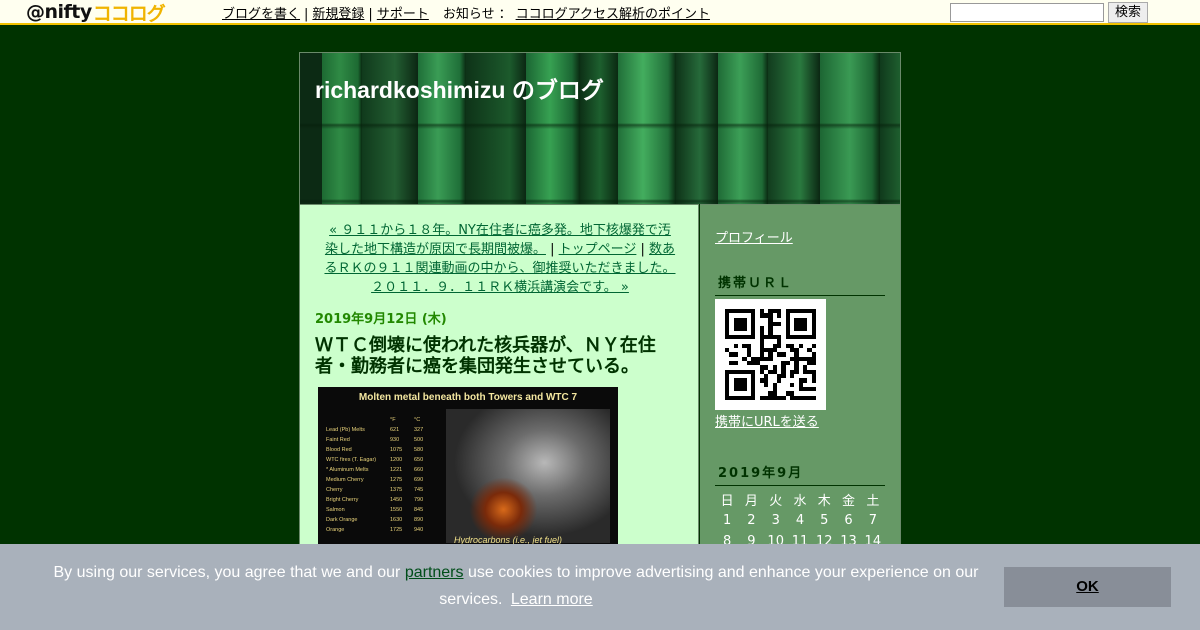 The width and height of the screenshot is (1200, 630). Describe the element at coordinates (396, 460) in the screenshot. I see `image-table-cell: 1200` at that location.